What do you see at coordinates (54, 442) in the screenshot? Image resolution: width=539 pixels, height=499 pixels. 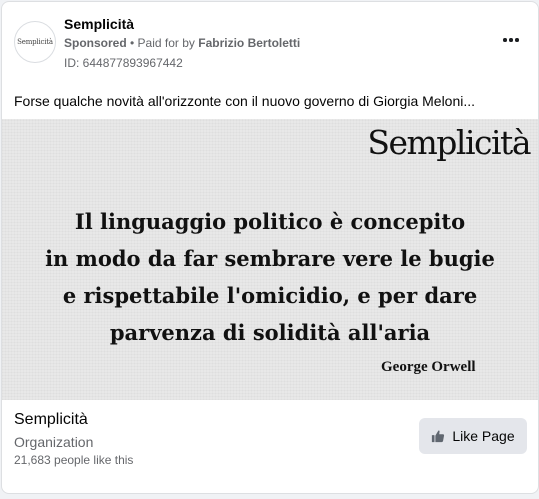 I see `footer-category: Organization` at bounding box center [54, 442].